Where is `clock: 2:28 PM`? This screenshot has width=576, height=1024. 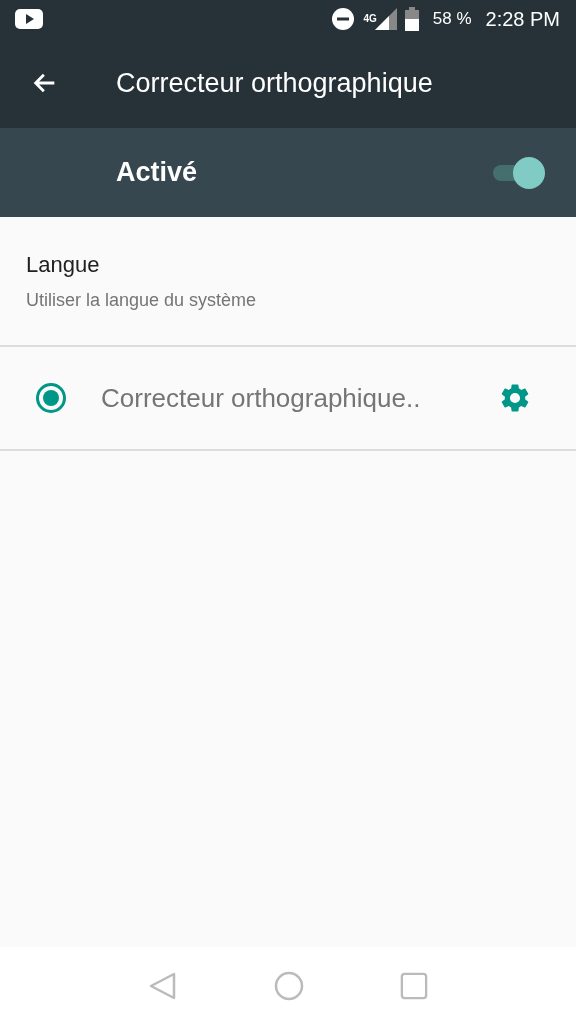 clock: 2:28 PM is located at coordinates (522, 19).